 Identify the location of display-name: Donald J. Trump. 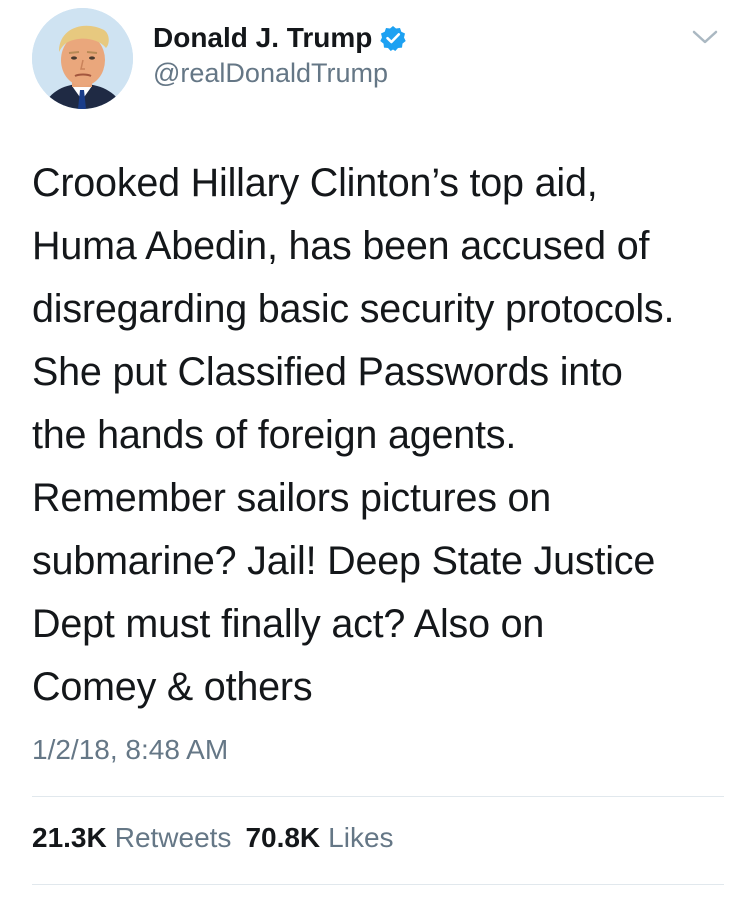
(262, 38).